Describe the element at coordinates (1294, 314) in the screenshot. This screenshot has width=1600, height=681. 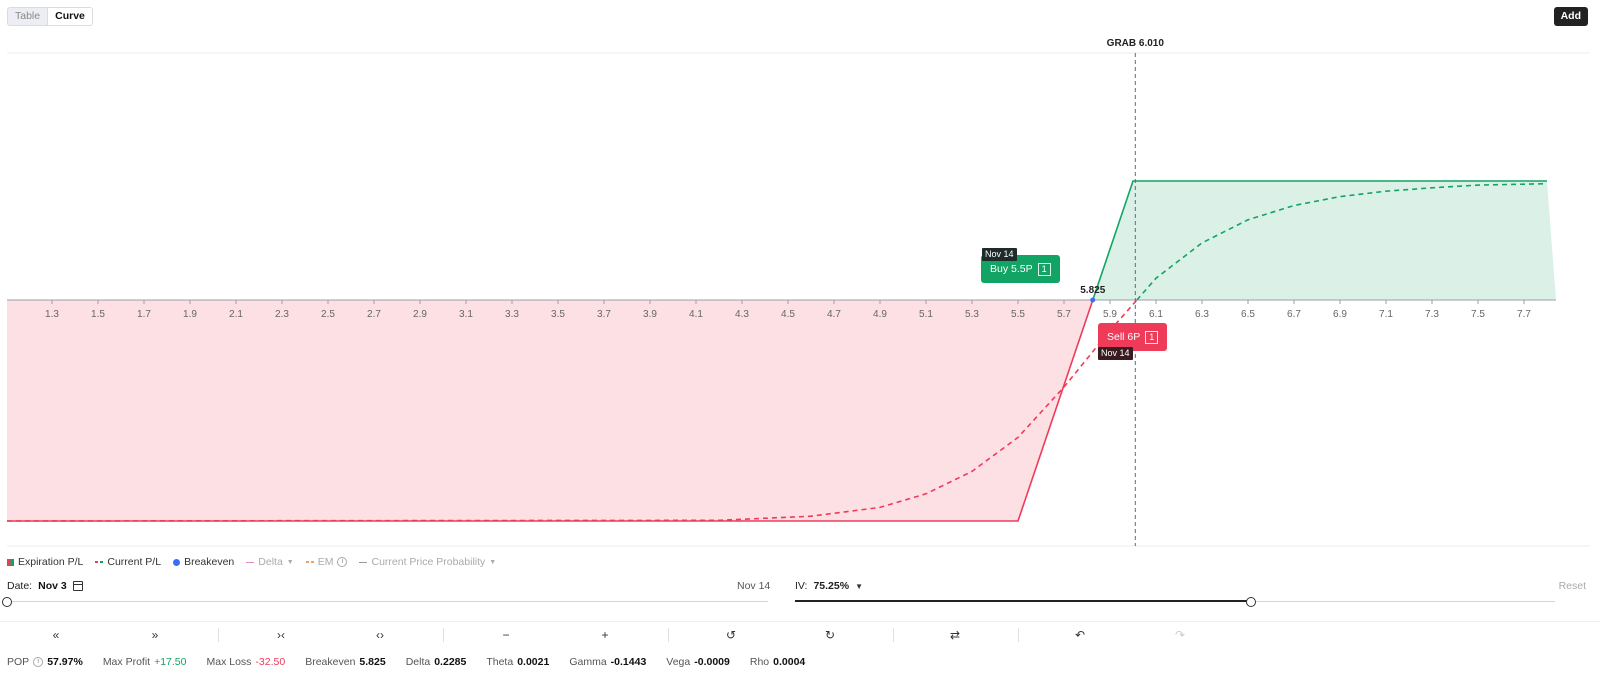
I see `x-tick-label: 6.7` at that location.